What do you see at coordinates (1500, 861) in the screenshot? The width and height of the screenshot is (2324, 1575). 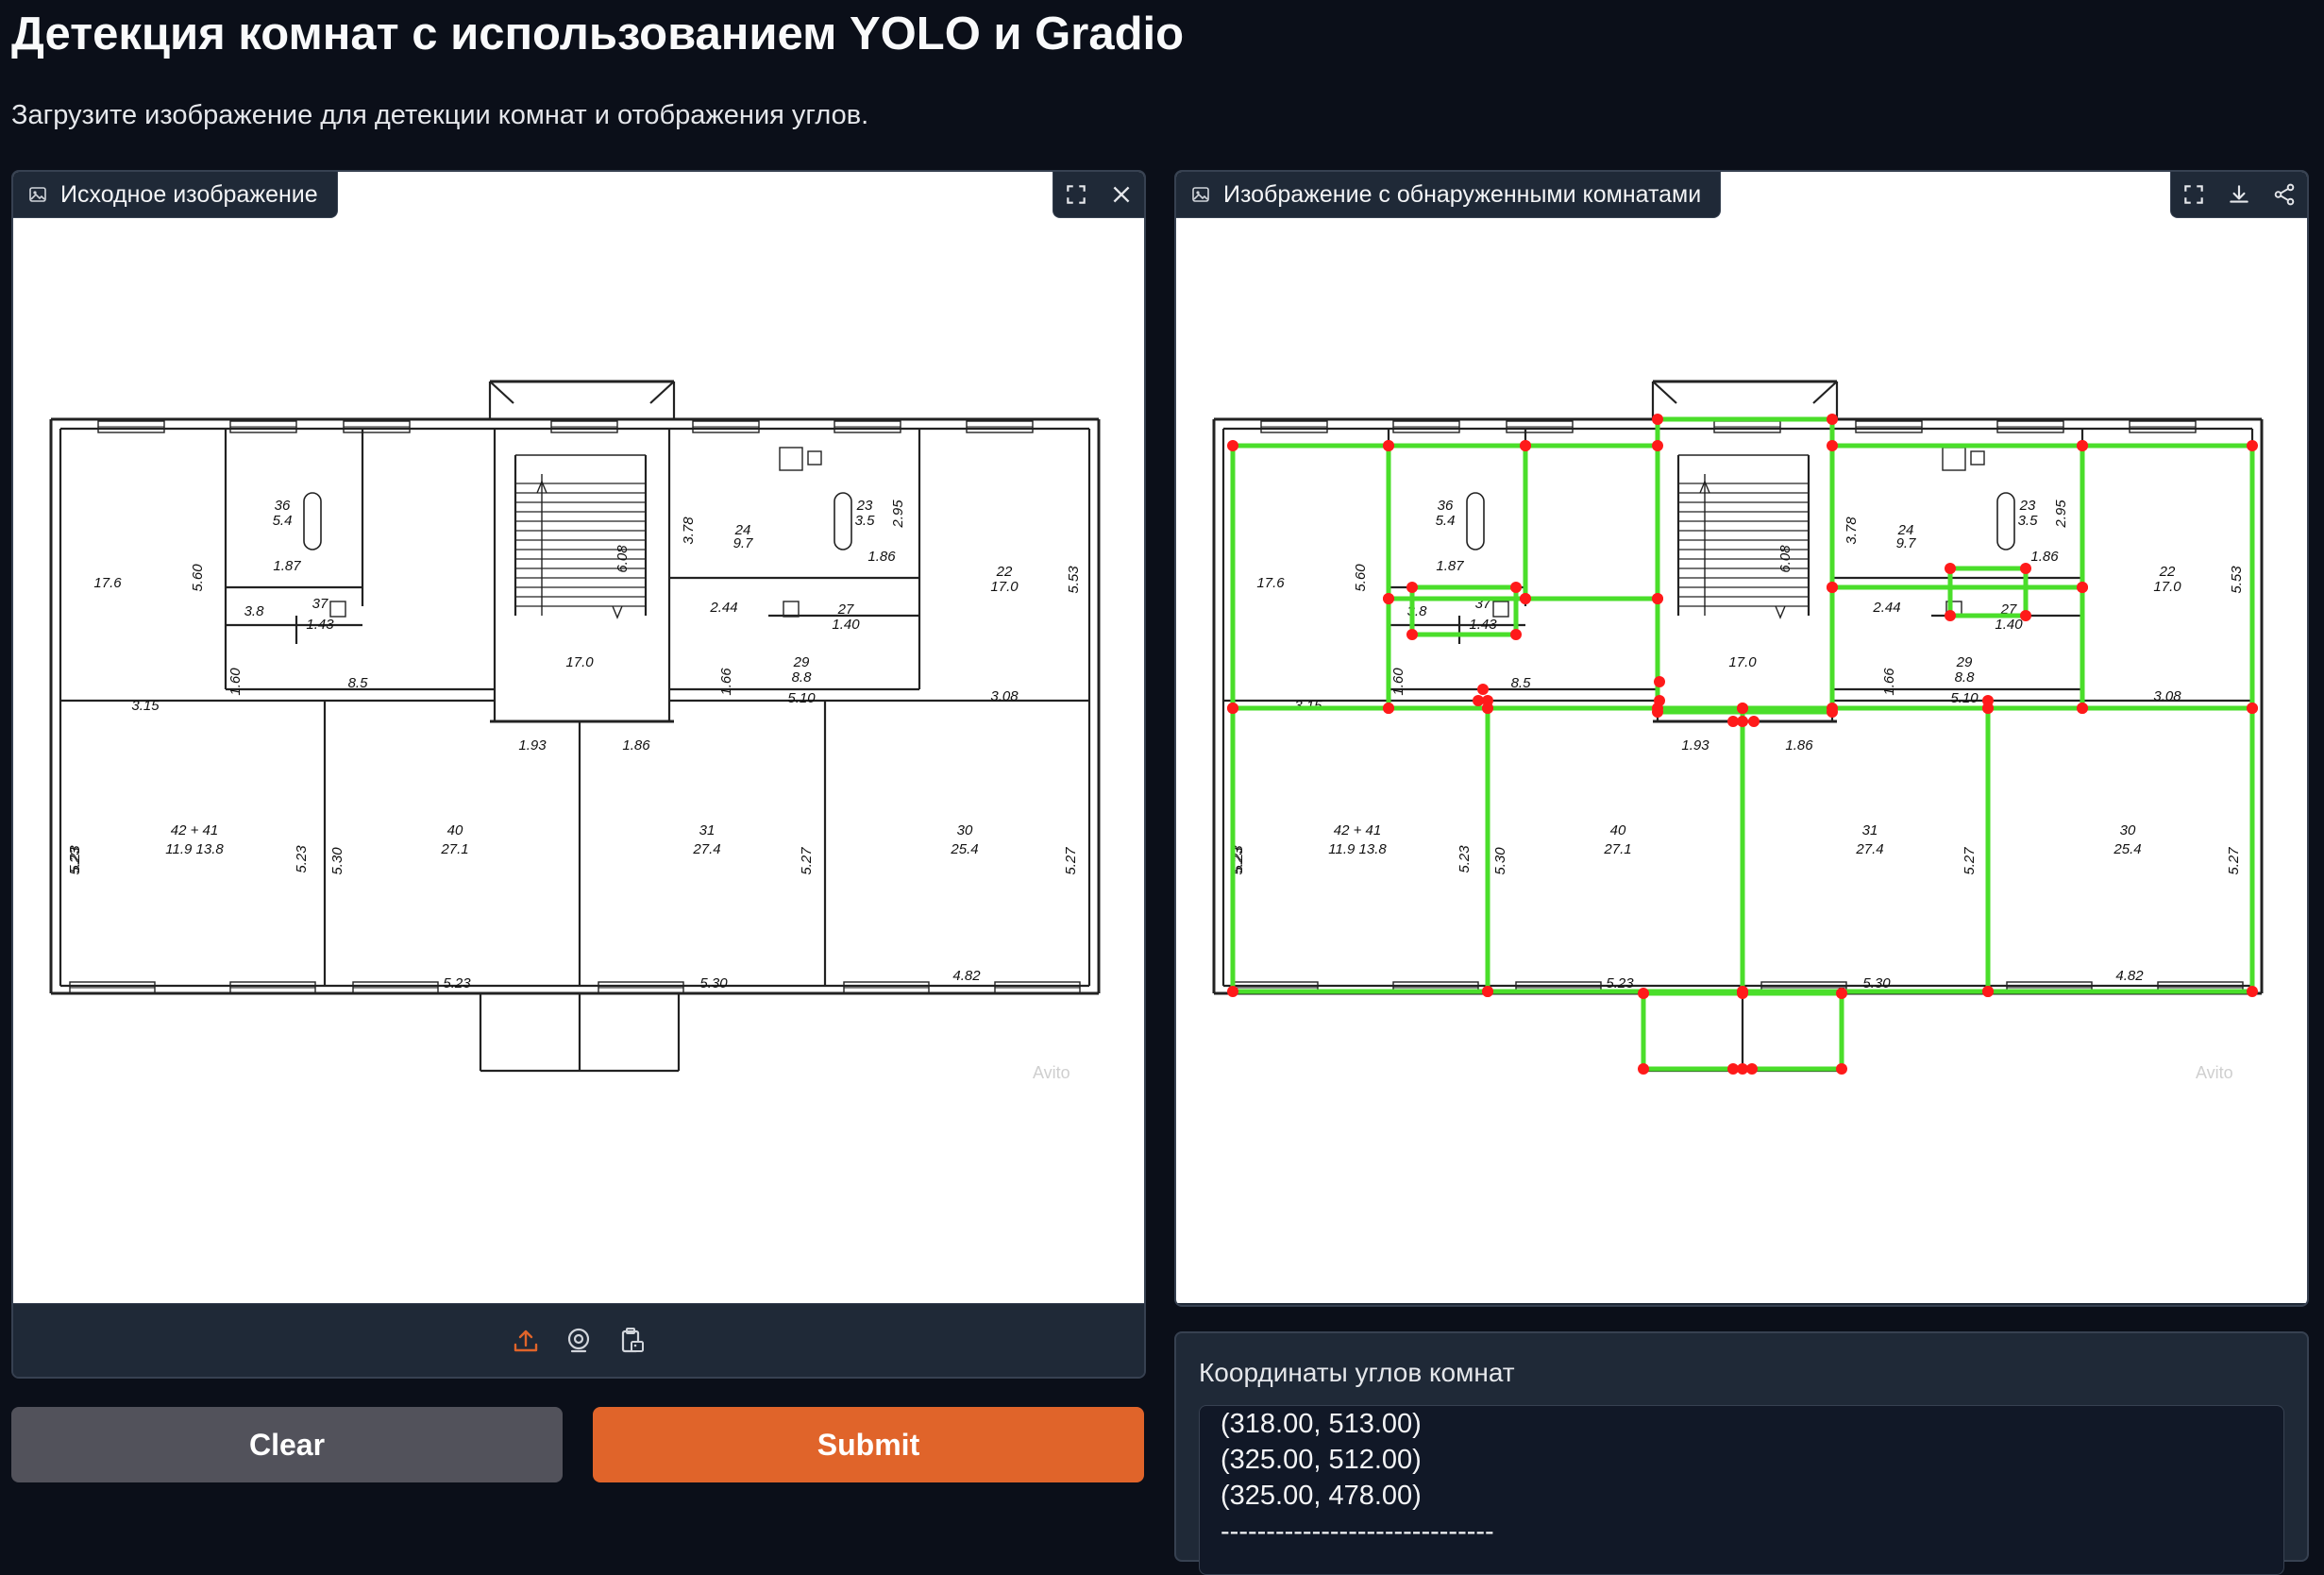 I see `plan-label: 5.30` at bounding box center [1500, 861].